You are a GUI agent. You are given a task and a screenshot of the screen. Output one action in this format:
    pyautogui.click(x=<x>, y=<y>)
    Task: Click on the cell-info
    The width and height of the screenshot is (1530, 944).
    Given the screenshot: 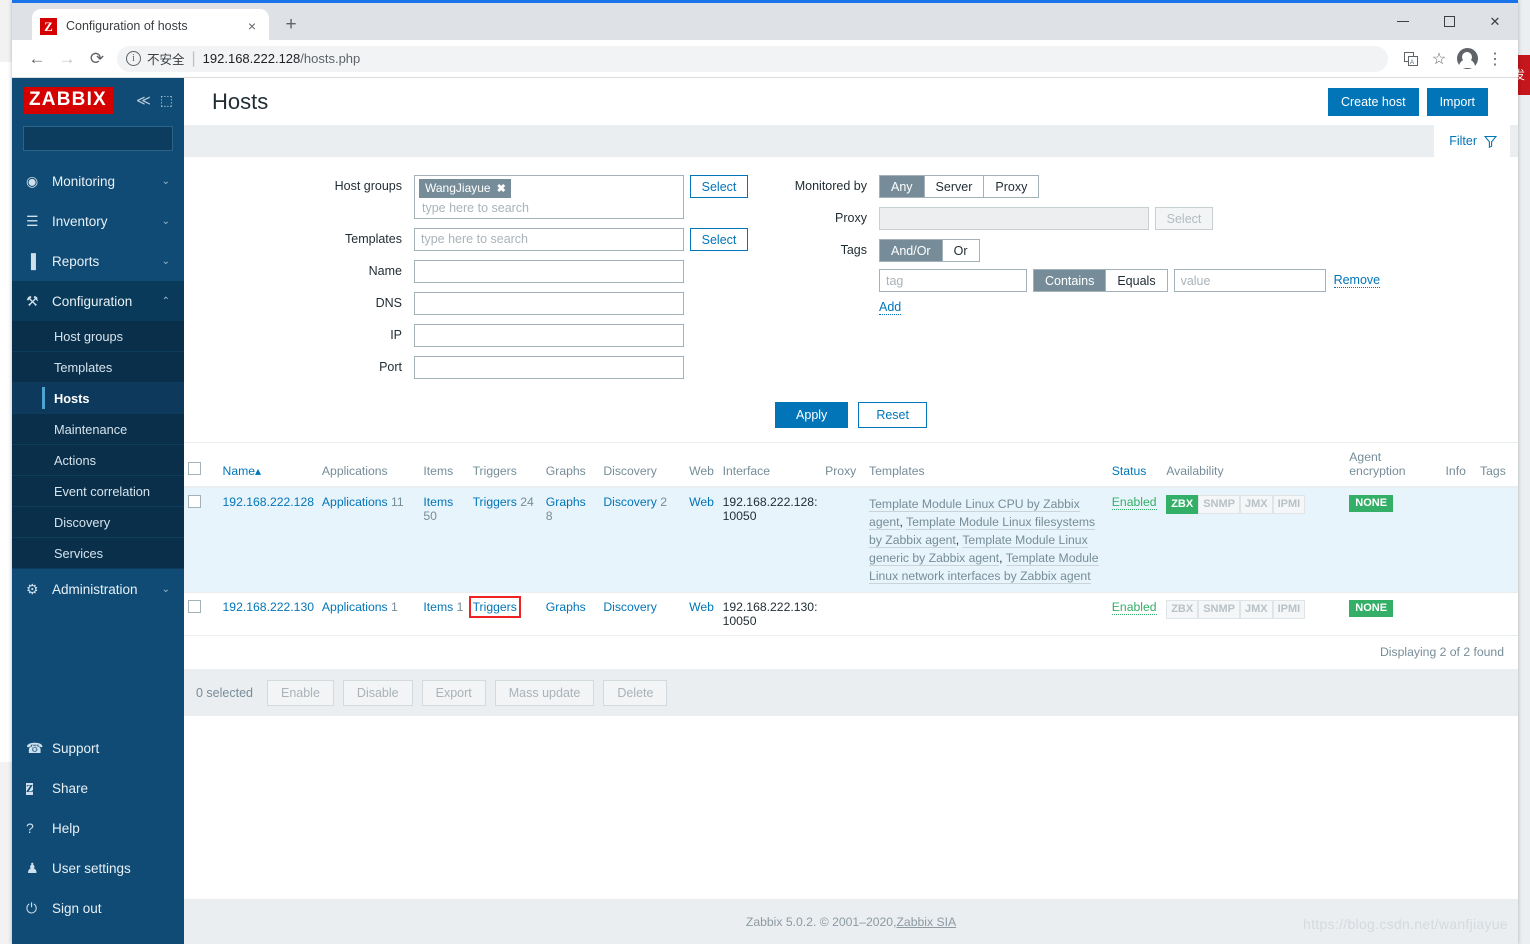 What is the action you would take?
    pyautogui.click(x=1459, y=540)
    